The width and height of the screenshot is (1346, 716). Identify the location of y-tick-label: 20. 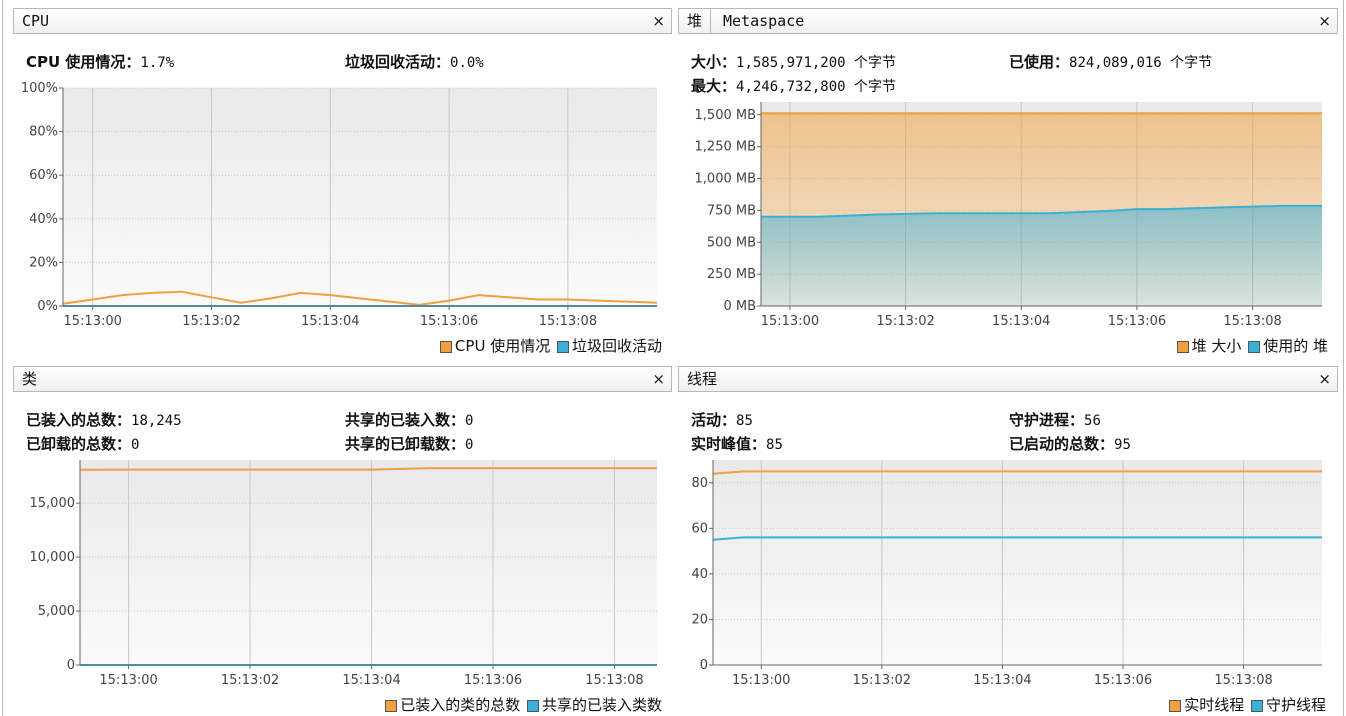
(699, 619).